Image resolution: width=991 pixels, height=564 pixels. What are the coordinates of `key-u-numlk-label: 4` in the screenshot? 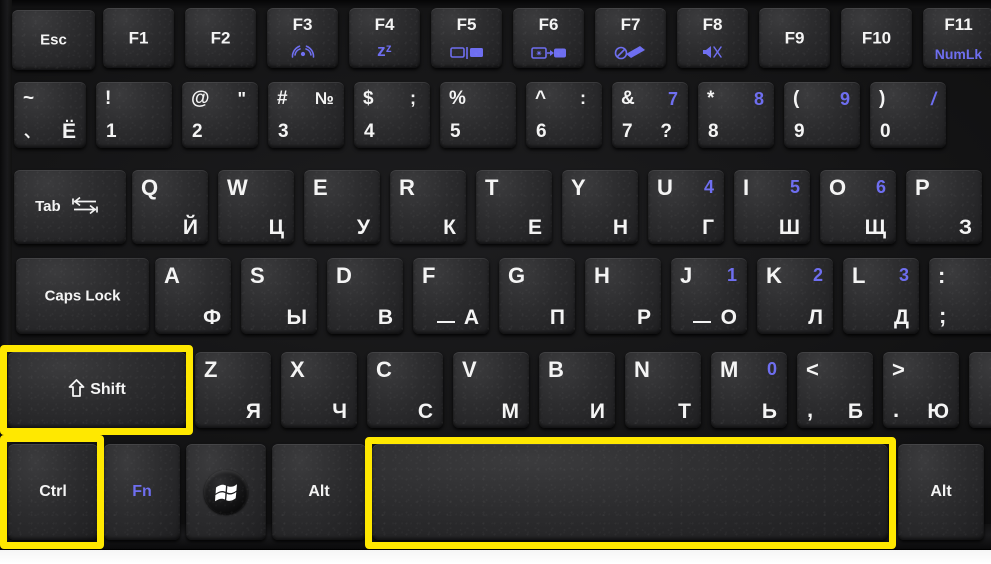 It's located at (708, 187).